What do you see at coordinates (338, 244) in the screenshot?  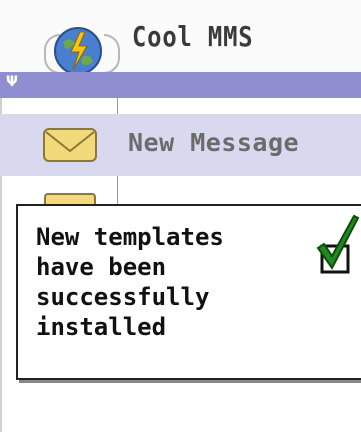 I see `checkmark-box-icon` at bounding box center [338, 244].